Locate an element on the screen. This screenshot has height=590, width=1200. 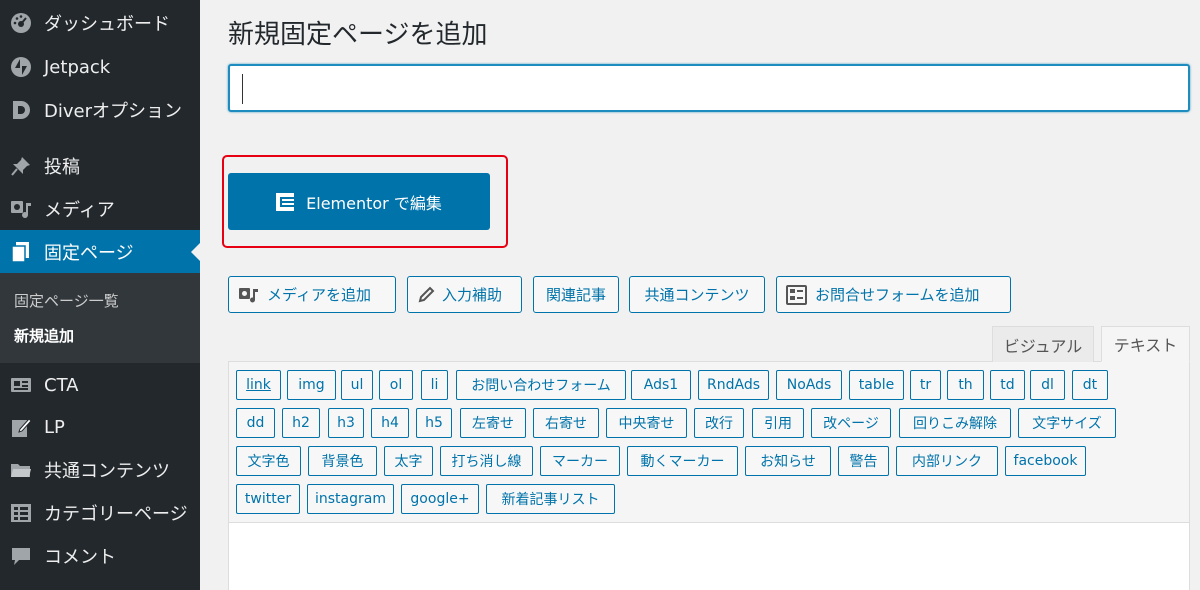
quicktag-button: link is located at coordinates (258, 385).